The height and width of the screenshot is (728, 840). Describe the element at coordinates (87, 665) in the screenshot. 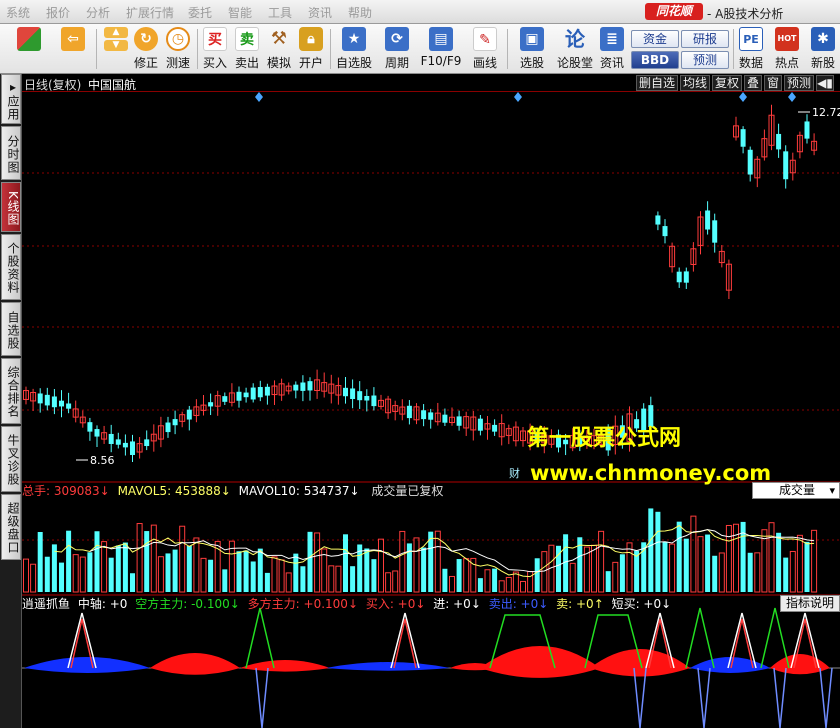

I see `bear-area` at that location.